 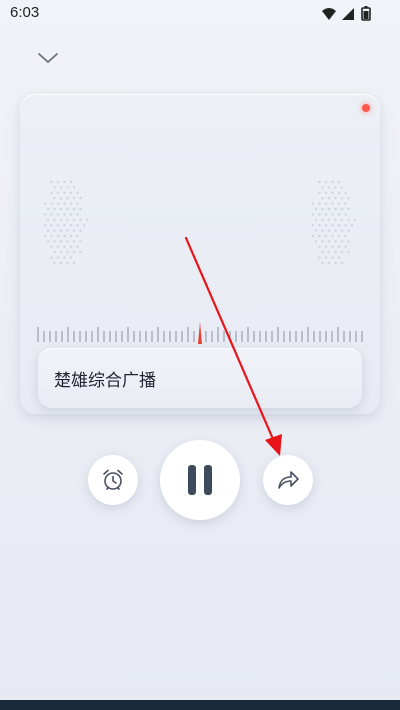 What do you see at coordinates (105, 381) in the screenshot?
I see `station-name: 楚雄综合广播` at bounding box center [105, 381].